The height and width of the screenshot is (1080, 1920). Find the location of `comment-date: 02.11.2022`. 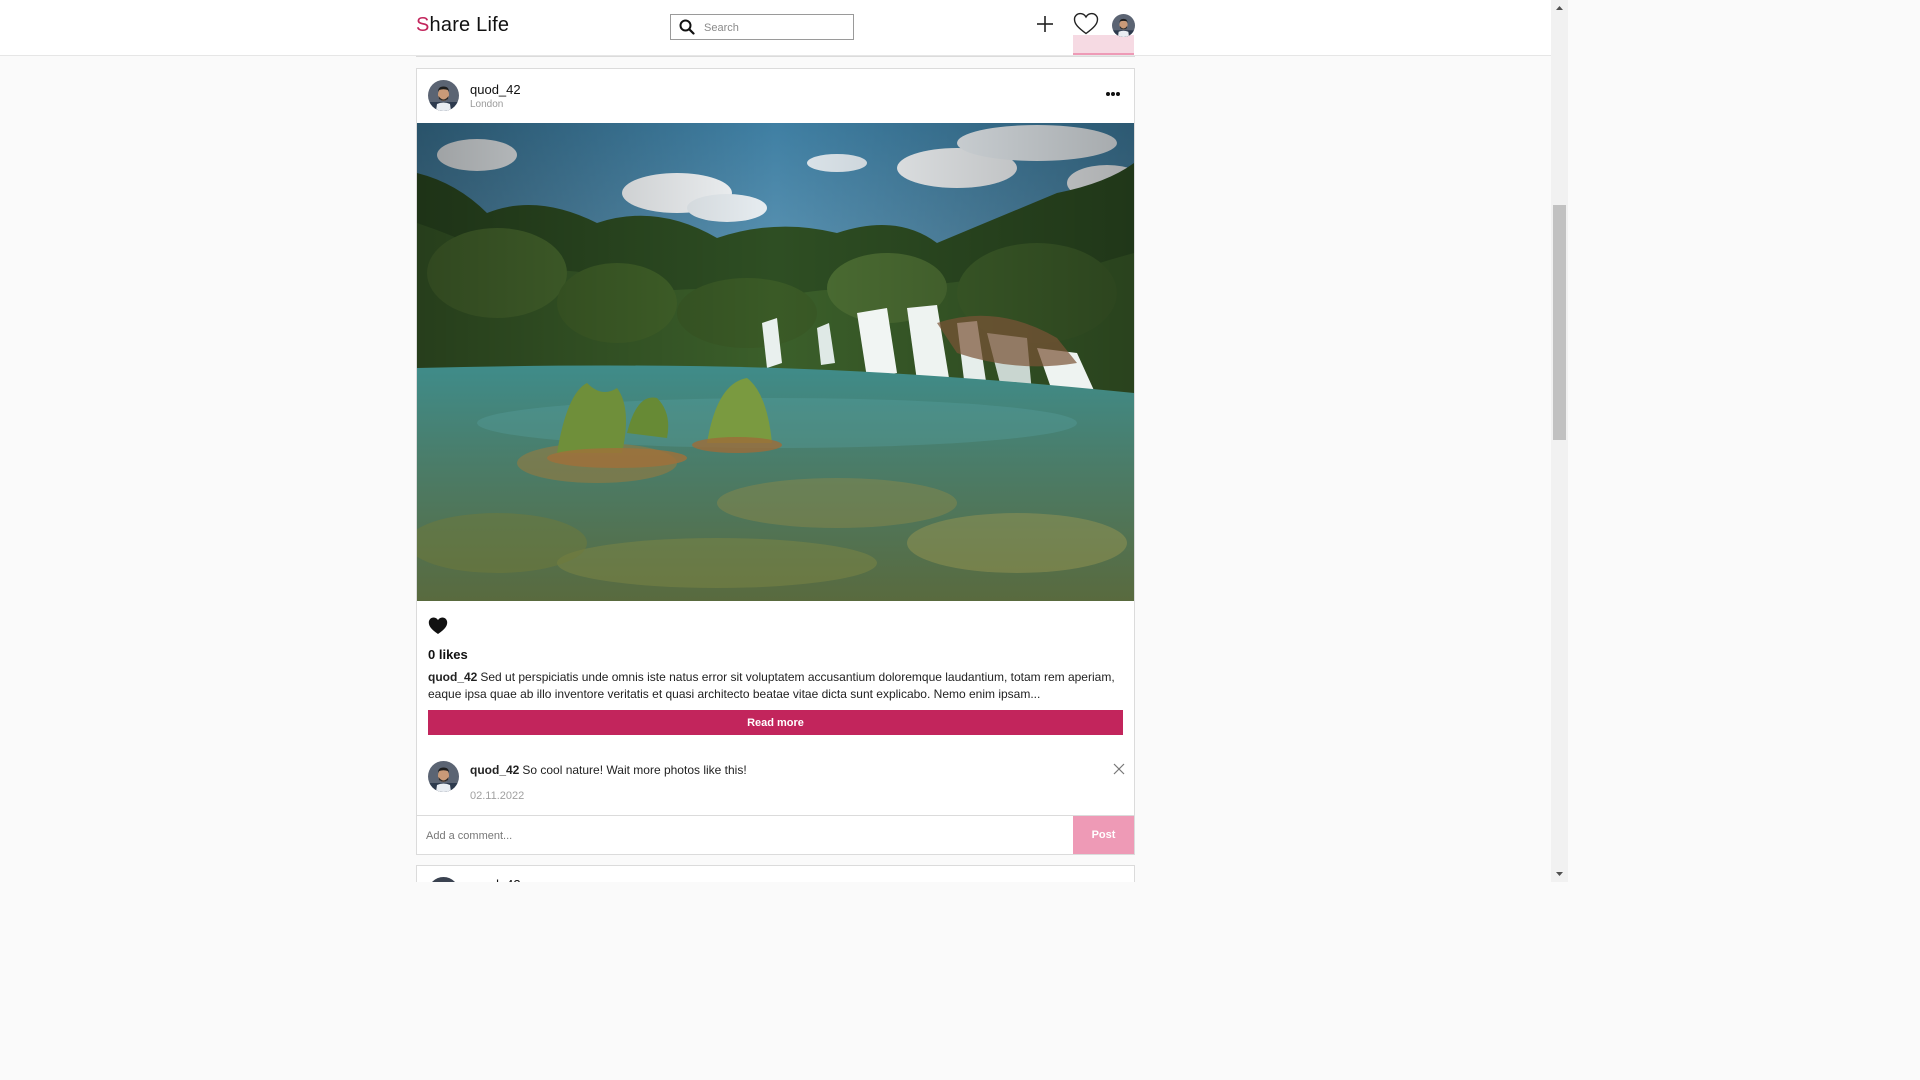

comment-date: 02.11.2022 is located at coordinates (497, 796).